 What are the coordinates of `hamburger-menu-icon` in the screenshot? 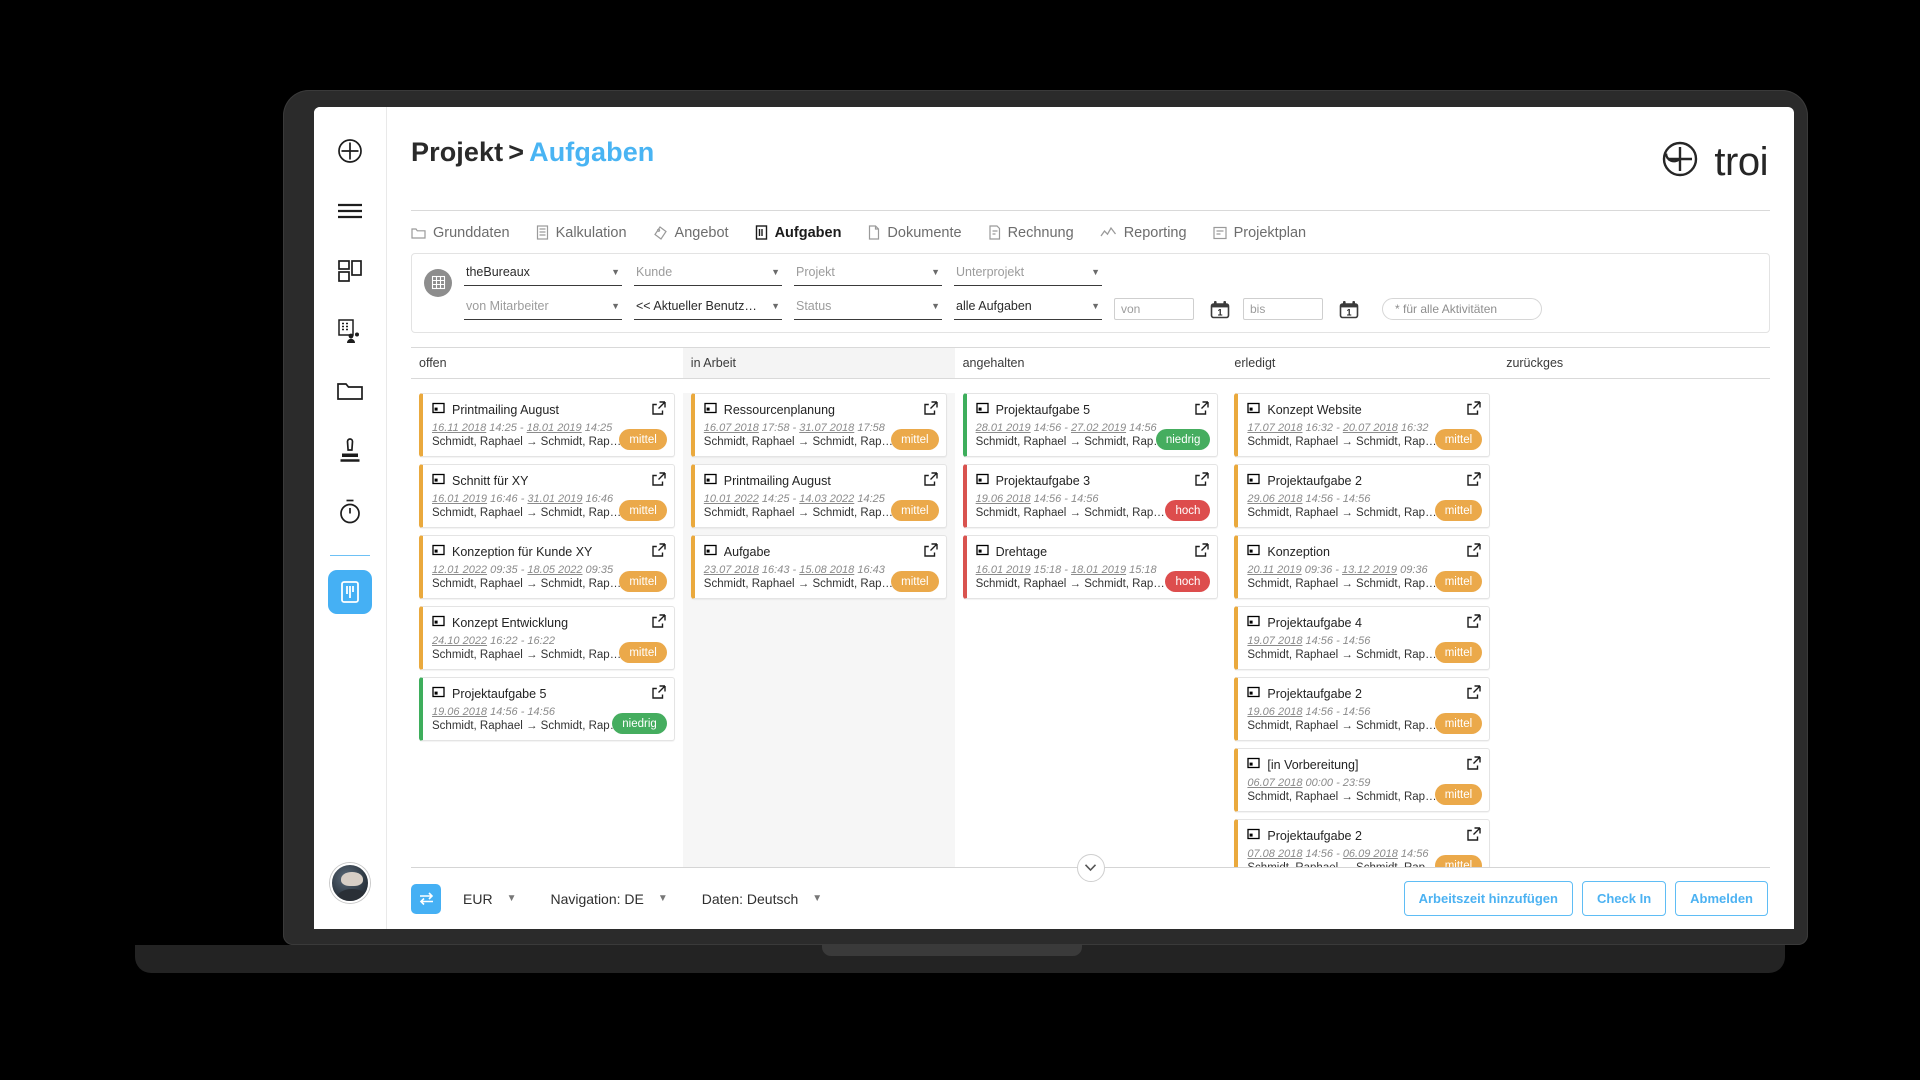 It's located at (350, 211).